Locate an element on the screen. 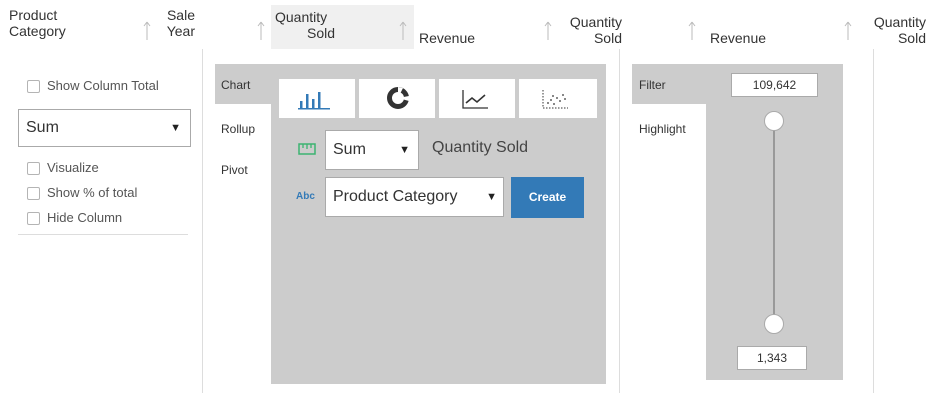 Image resolution: width=933 pixels, height=393 pixels. header-revenue-2: Revenue is located at coordinates (738, 38).